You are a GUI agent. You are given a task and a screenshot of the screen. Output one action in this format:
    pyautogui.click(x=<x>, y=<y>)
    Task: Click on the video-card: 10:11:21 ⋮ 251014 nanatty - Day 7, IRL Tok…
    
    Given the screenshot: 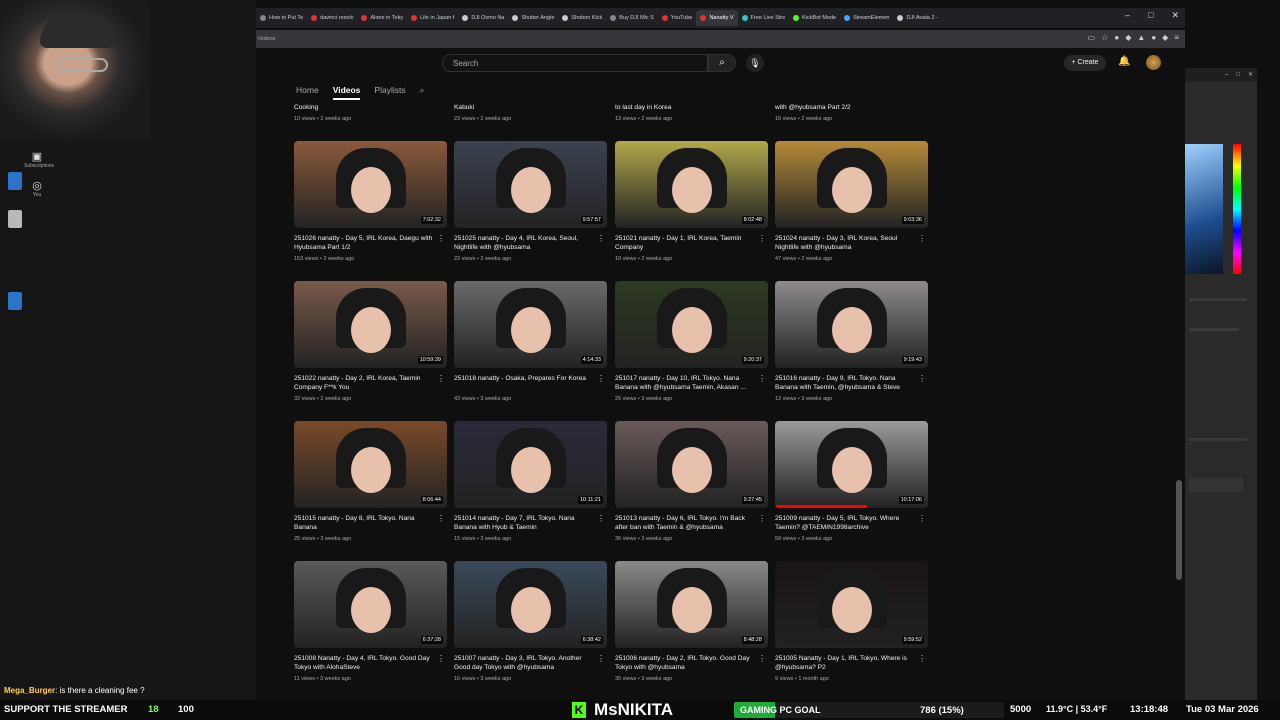 What is the action you would take?
    pyautogui.click(x=530, y=481)
    